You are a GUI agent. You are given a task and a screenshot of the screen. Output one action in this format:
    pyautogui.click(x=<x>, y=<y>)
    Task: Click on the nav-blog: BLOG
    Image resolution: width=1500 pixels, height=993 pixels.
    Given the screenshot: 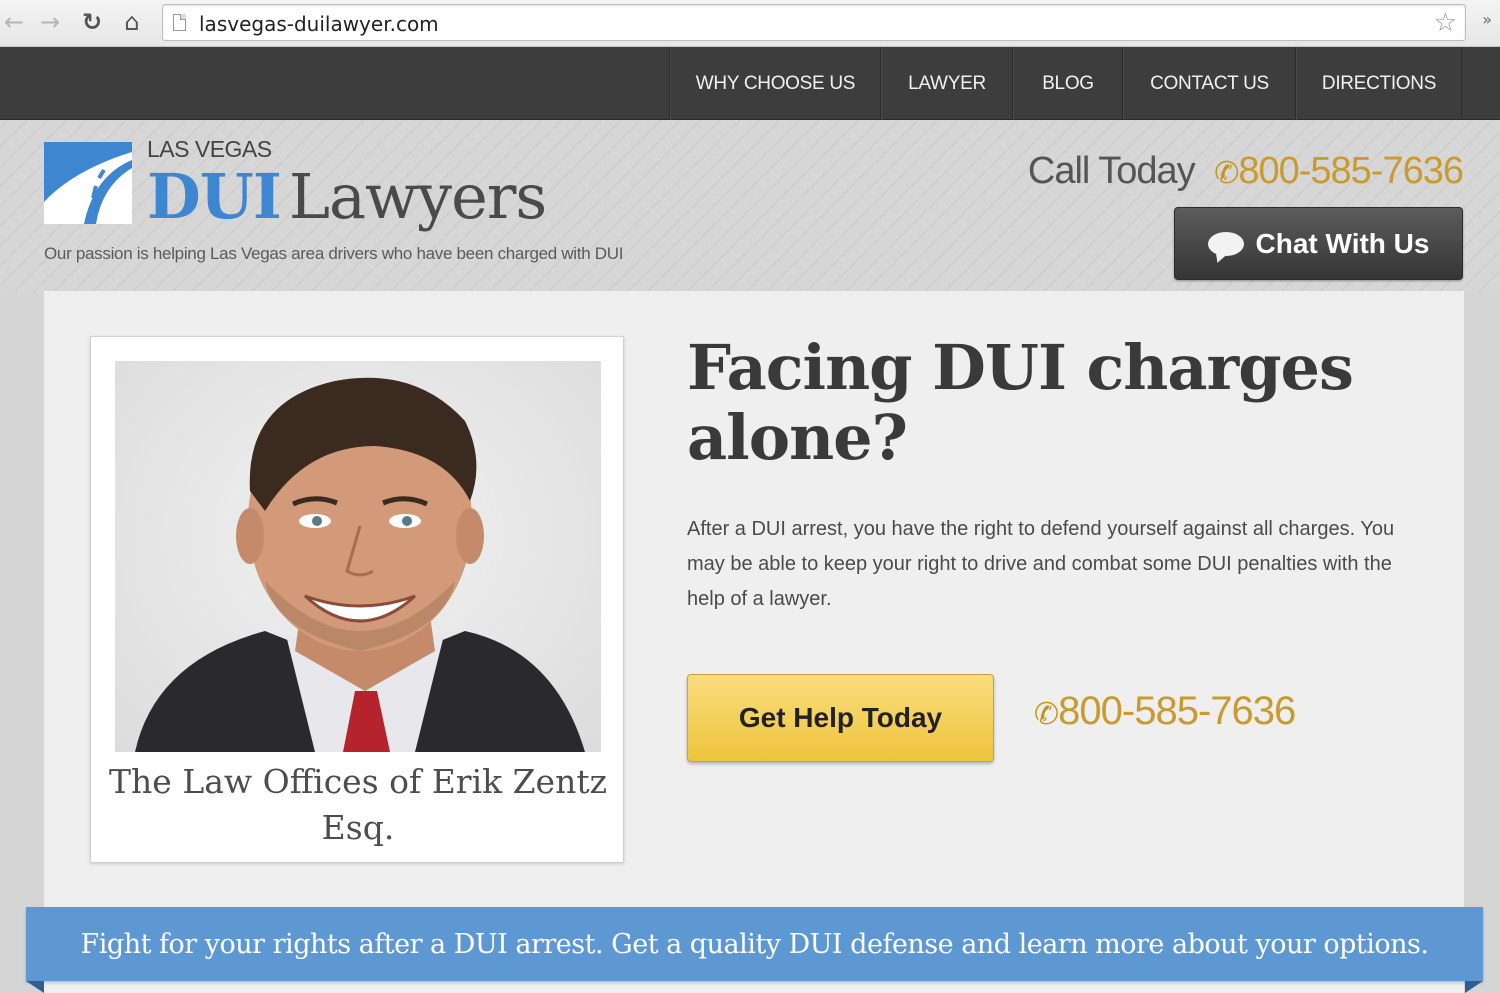 What is the action you would take?
    pyautogui.click(x=1068, y=83)
    